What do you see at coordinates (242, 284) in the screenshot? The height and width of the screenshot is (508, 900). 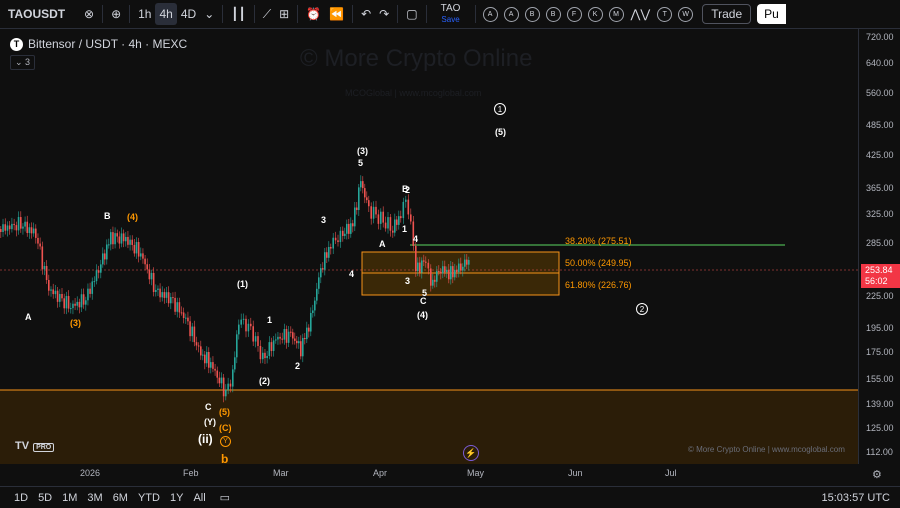 I see `wave-label: (1)` at bounding box center [242, 284].